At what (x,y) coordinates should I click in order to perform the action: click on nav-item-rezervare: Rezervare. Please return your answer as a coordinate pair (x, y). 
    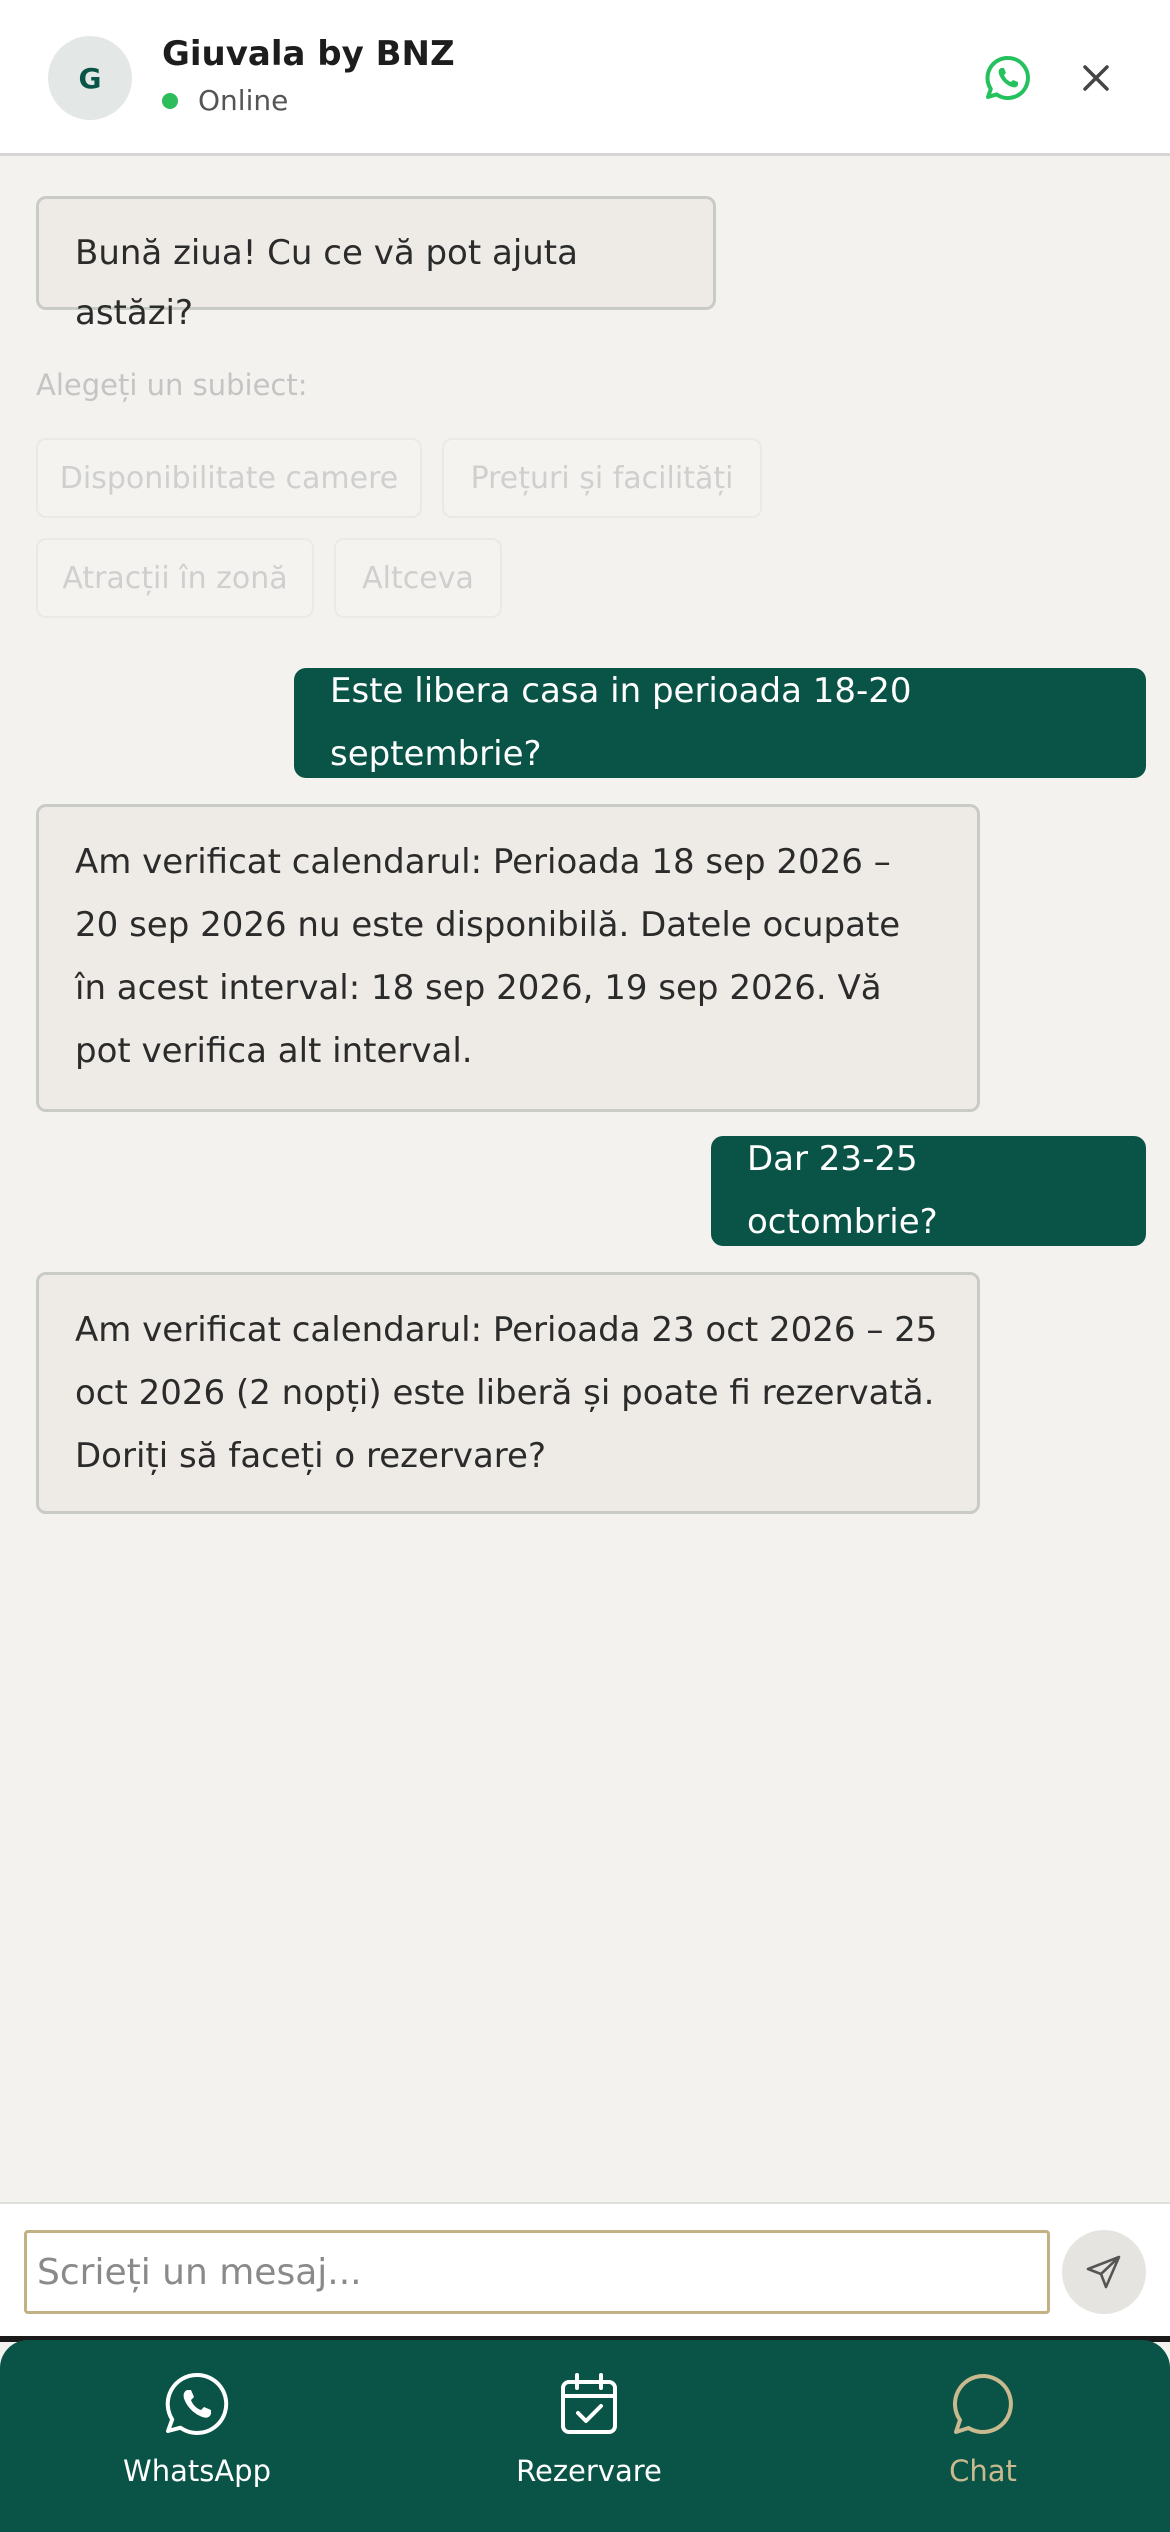
    Looking at the image, I should click on (589, 2436).